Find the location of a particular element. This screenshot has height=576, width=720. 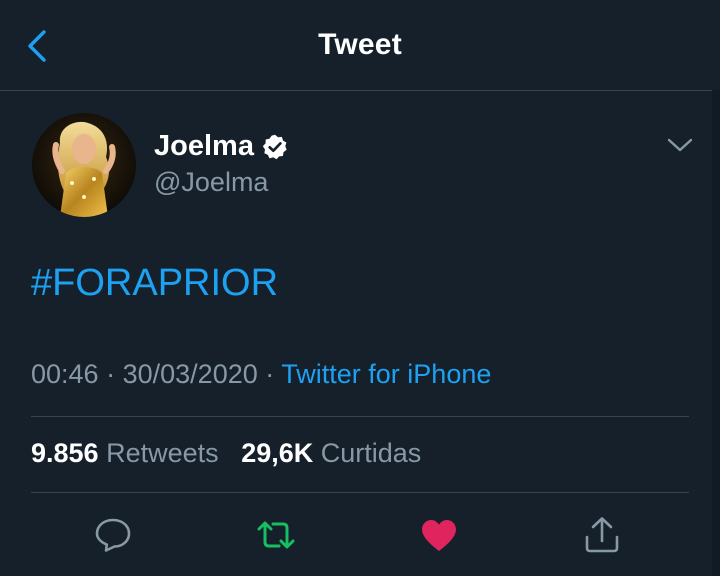

avatar is located at coordinates (84, 165).